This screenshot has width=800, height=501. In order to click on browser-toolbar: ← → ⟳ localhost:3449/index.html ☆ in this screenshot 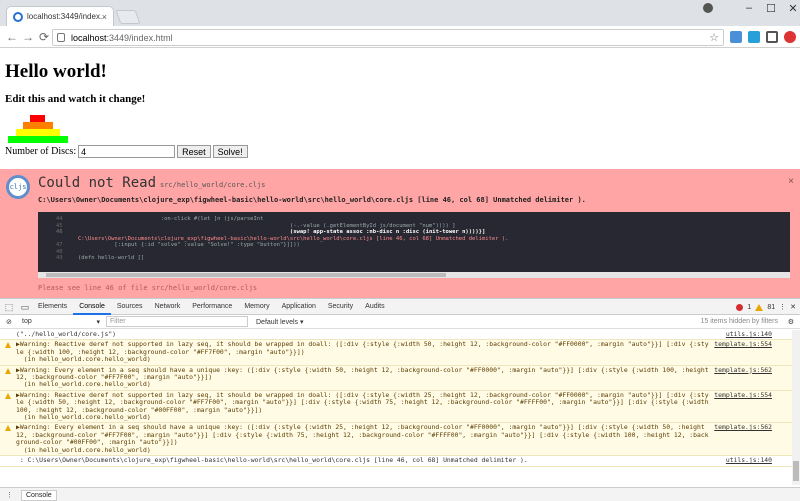, I will do `click(400, 37)`.